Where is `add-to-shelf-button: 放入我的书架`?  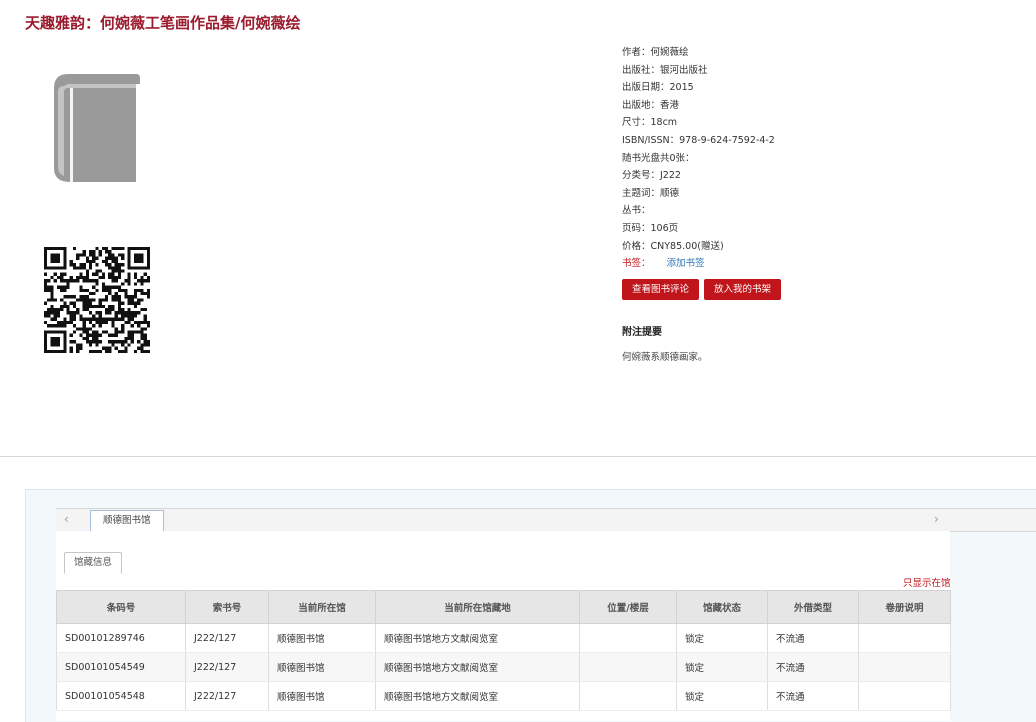
add-to-shelf-button: 放入我的书架 is located at coordinates (743, 289).